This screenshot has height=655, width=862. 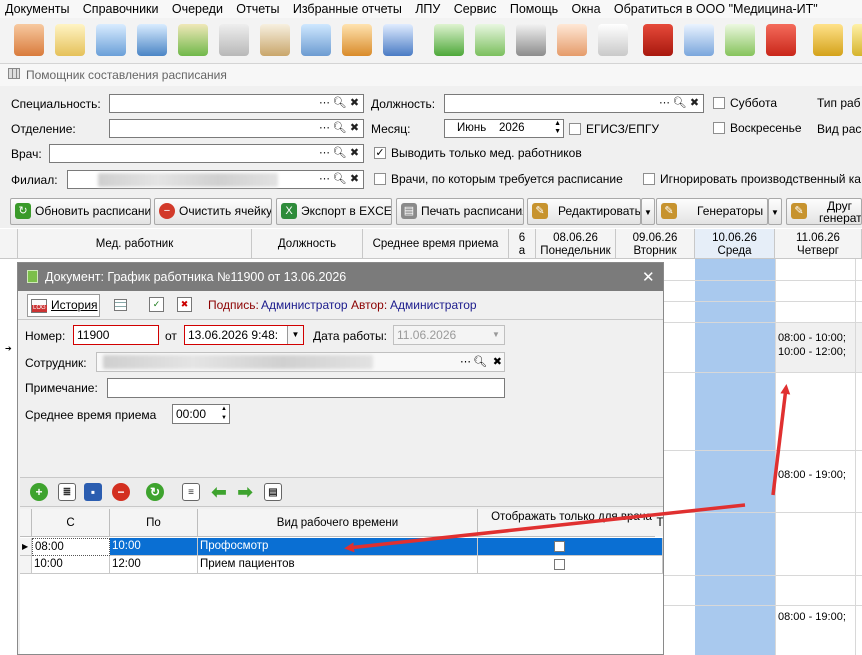 What do you see at coordinates (398, 40) in the screenshot?
I see `calendar-icon` at bounding box center [398, 40].